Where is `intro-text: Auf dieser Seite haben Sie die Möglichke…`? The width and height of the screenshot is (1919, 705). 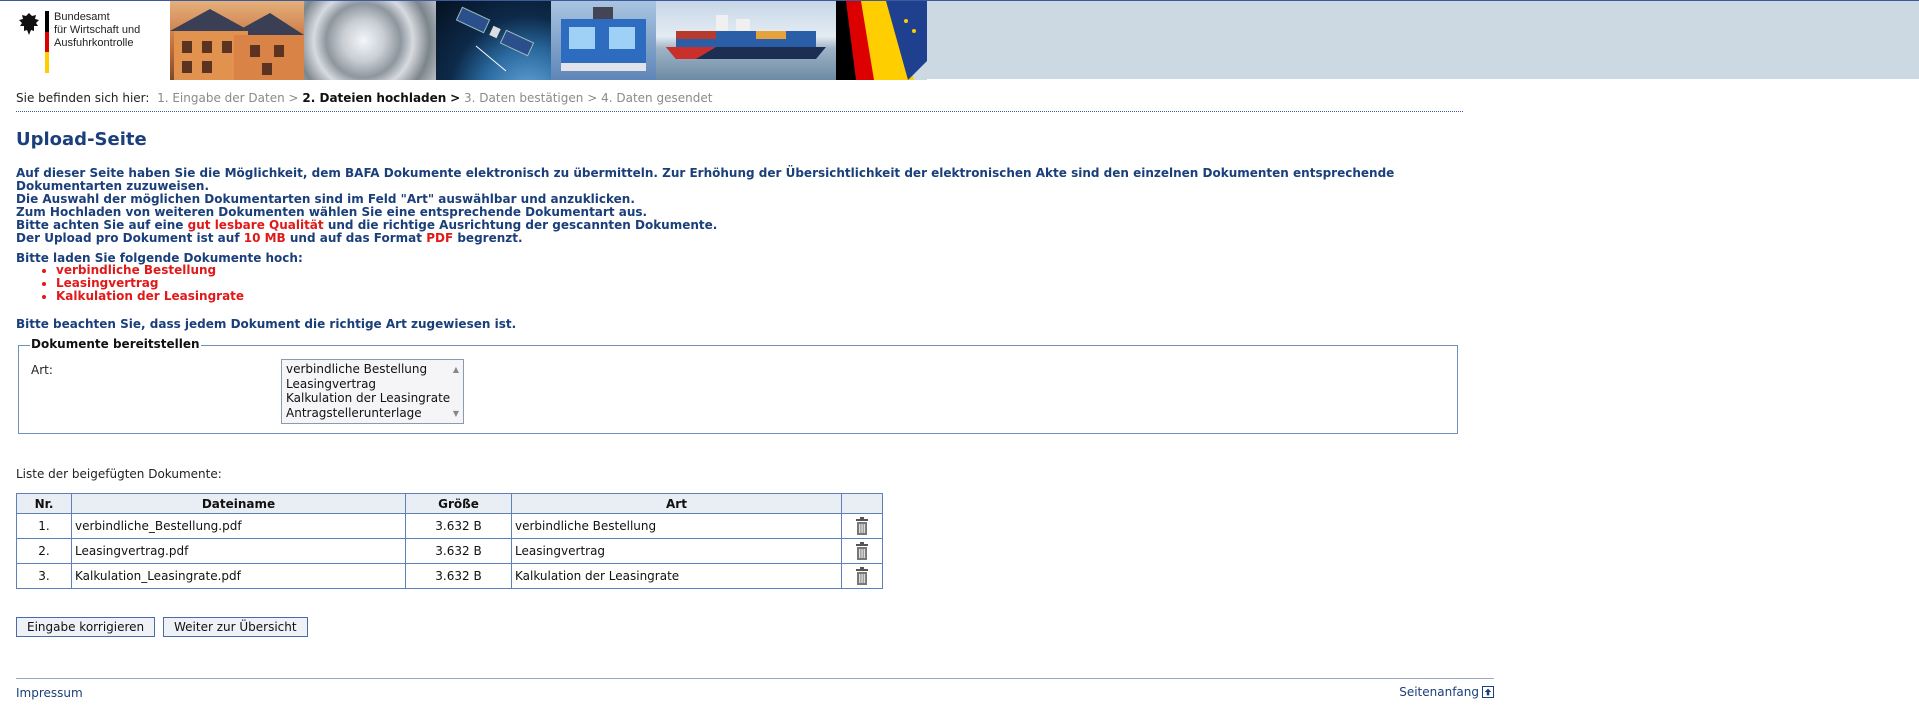 intro-text: Auf dieser Seite haben Sie die Möglichke… is located at coordinates (726, 206).